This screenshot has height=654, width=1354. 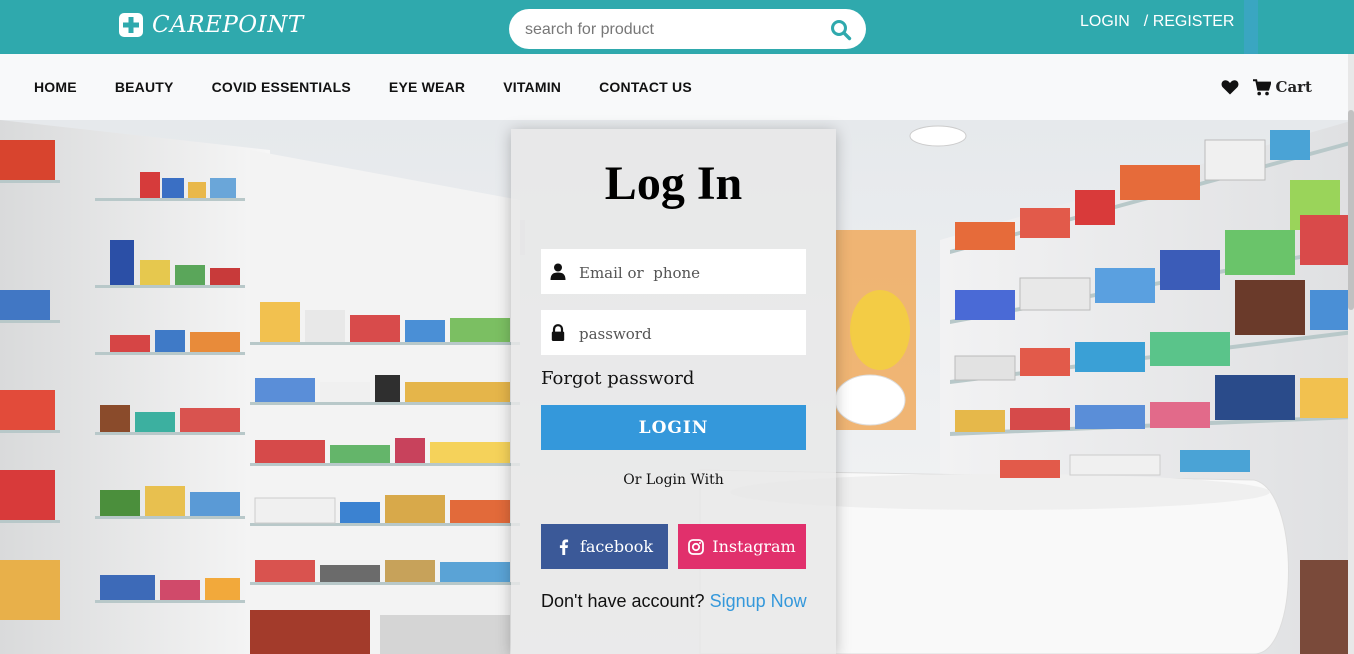 I want to click on facebook-label: facebook, so click(x=616, y=546).